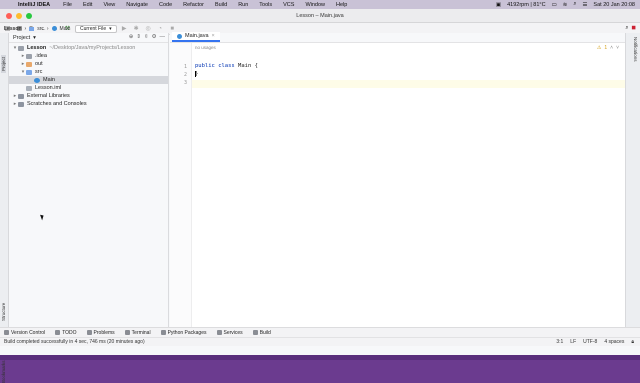  I want to click on wifi-icon: ≋, so click(565, 5).